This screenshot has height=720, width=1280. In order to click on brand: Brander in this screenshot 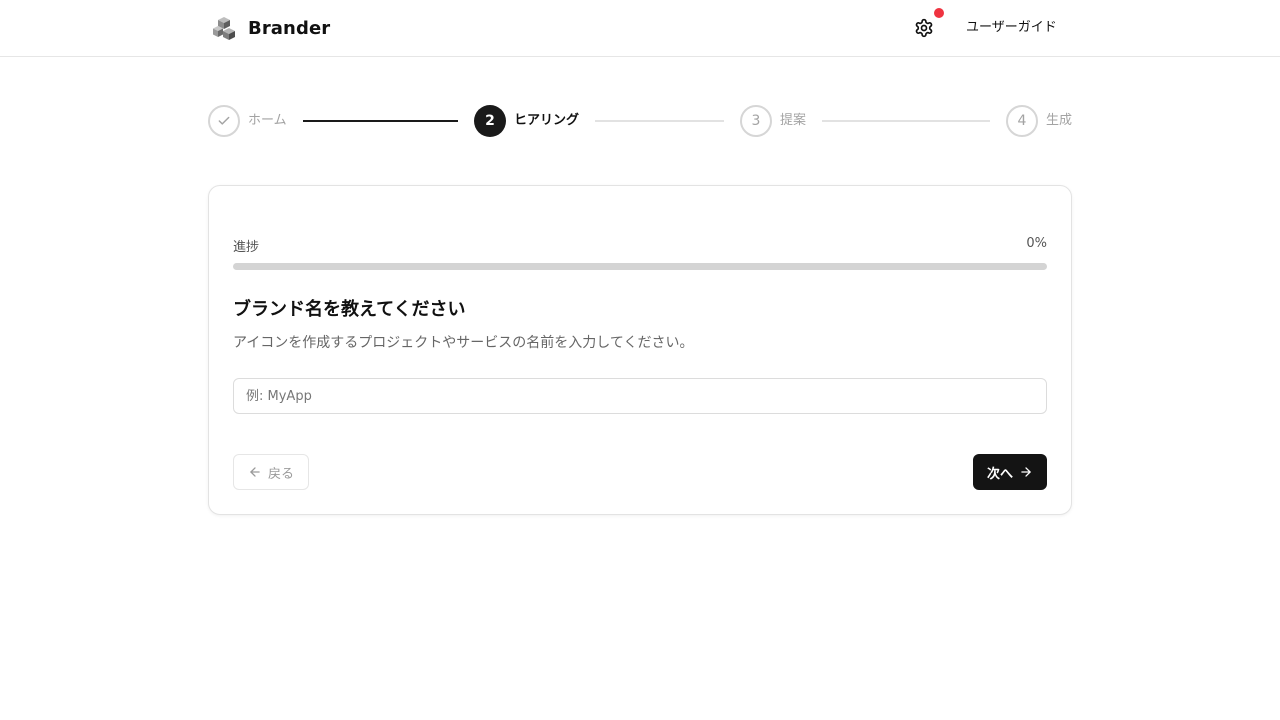, I will do `click(271, 28)`.